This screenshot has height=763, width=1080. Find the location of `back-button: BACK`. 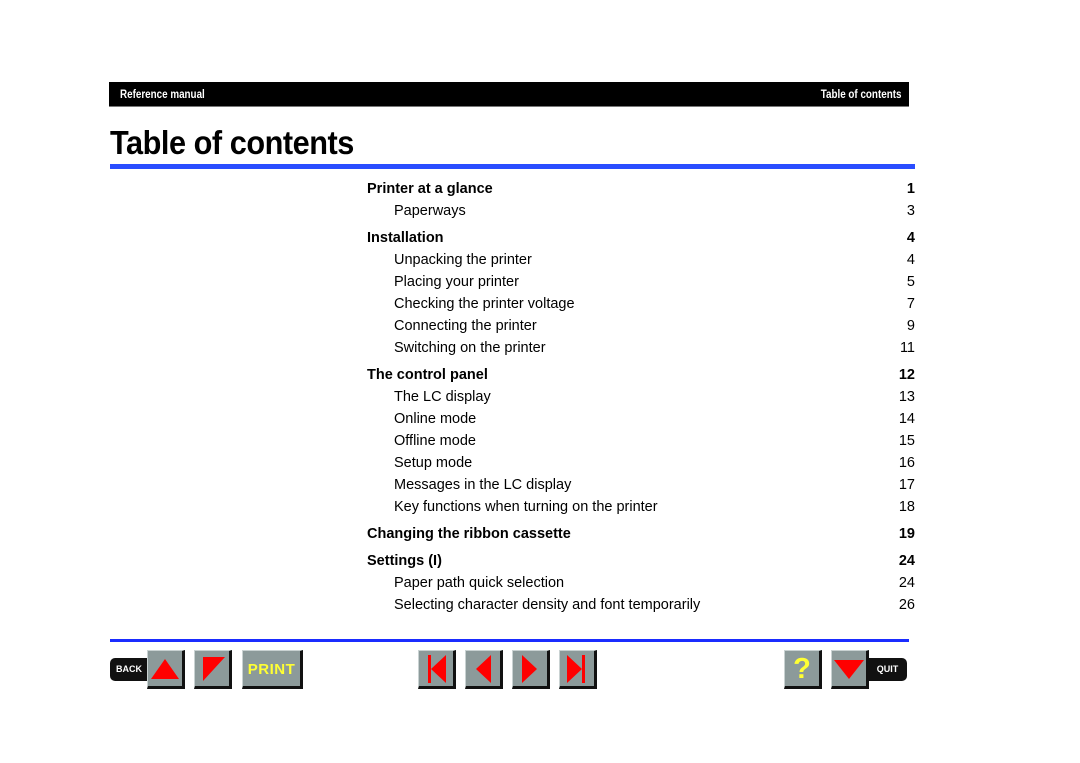

back-button: BACK is located at coordinates (129, 669).